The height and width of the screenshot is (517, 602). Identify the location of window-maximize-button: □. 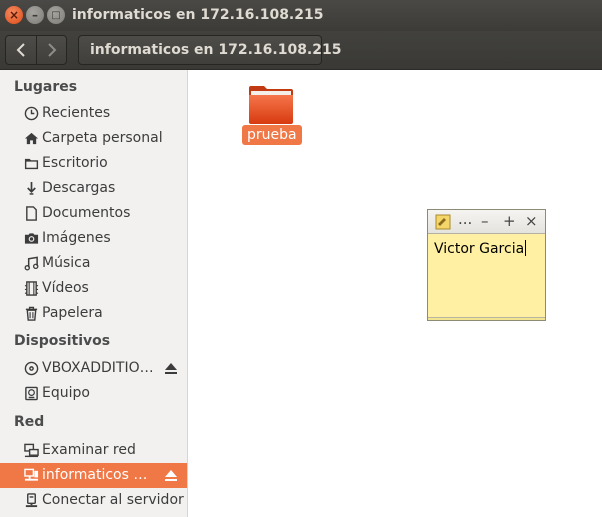
(56, 15).